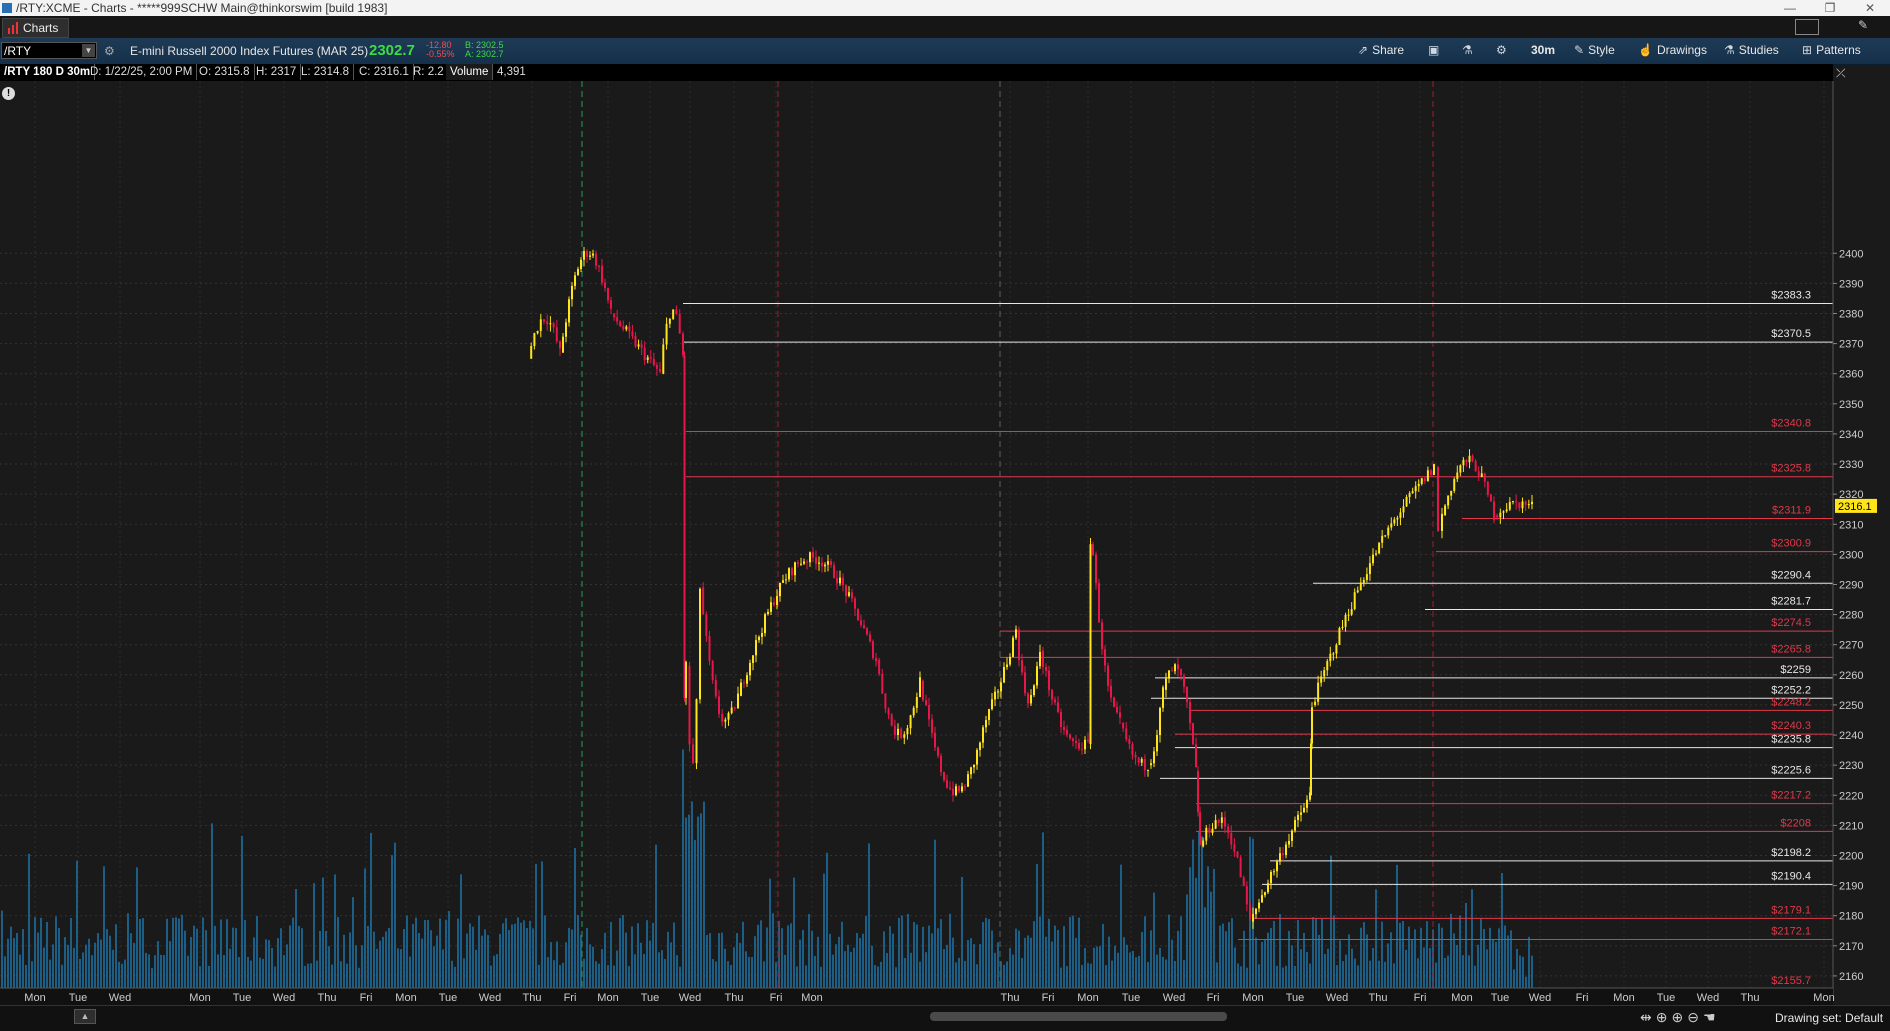  I want to click on bottom-bar: ▲ ⇹⊕⊕⊖☚ Drawing set: Default, so click(945, 1018).